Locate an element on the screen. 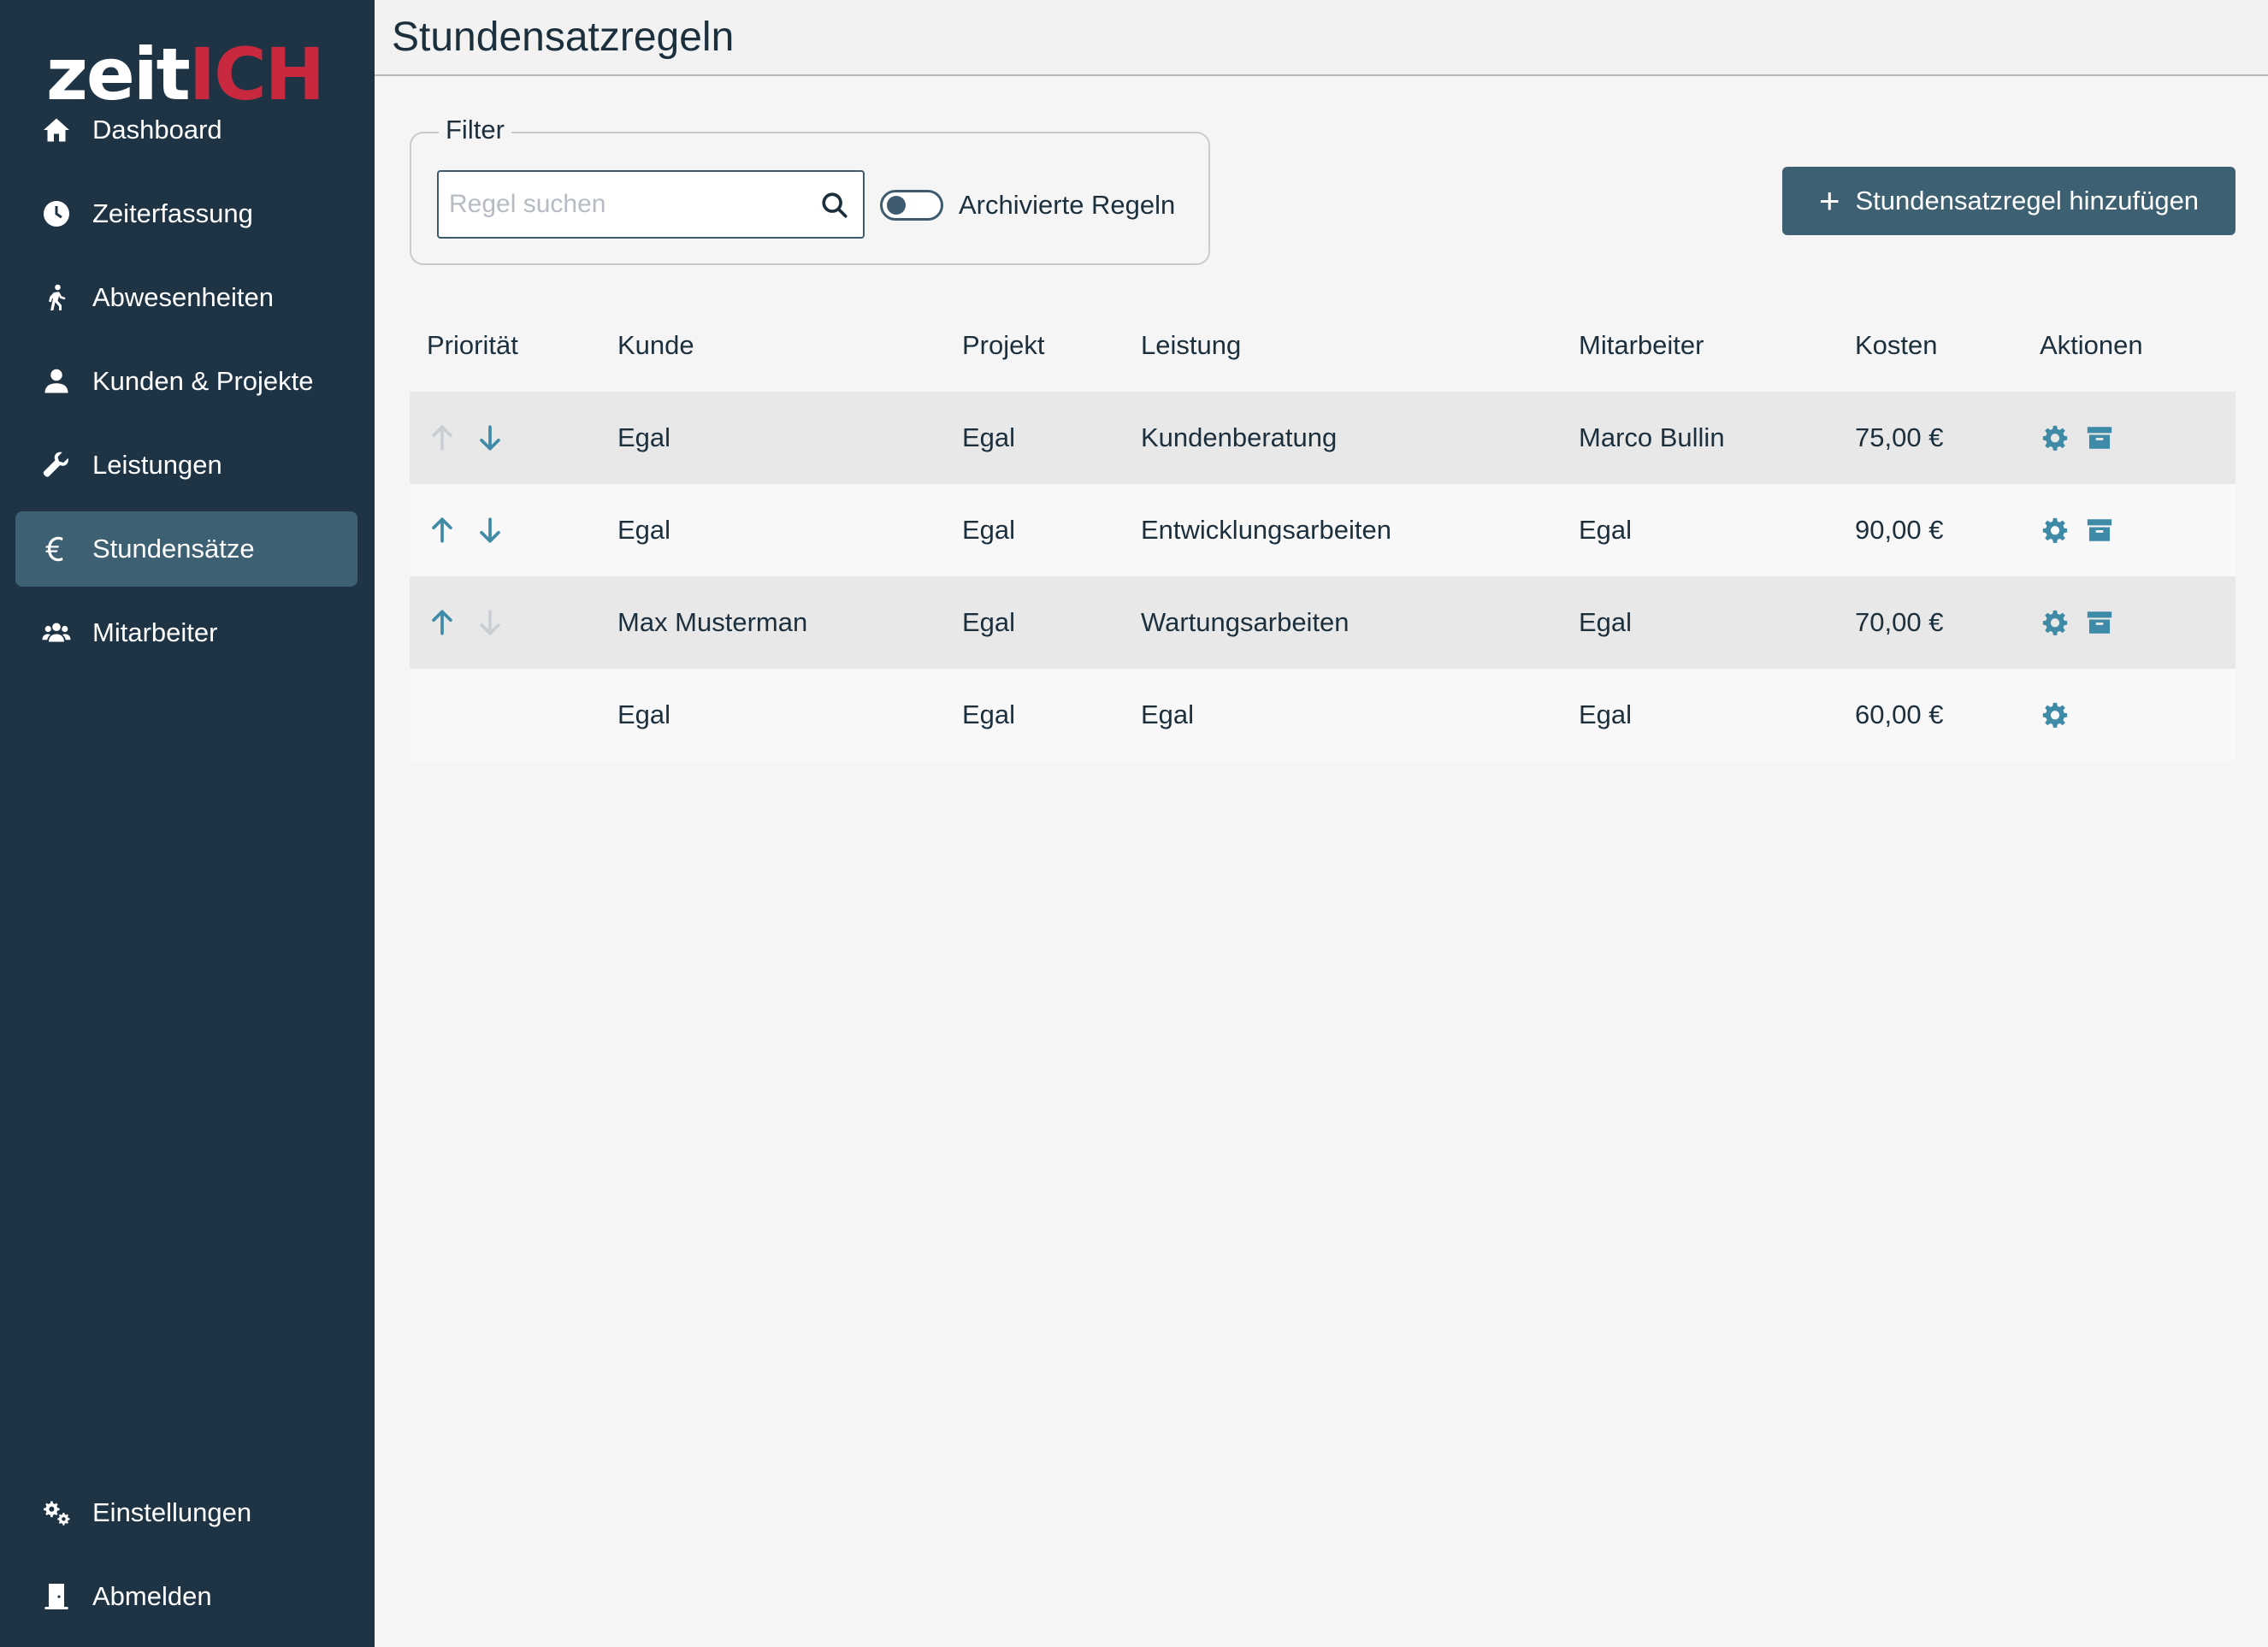 This screenshot has height=1647, width=2268. sidebar-item-abmelden: Abmelden is located at coordinates (186, 1596).